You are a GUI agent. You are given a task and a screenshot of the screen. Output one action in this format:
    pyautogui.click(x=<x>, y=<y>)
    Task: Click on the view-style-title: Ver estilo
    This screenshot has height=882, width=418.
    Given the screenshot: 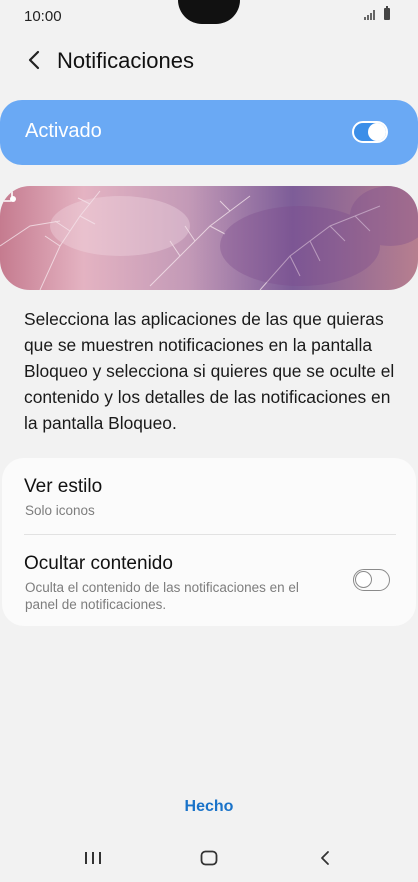 What is the action you would take?
    pyautogui.click(x=63, y=487)
    